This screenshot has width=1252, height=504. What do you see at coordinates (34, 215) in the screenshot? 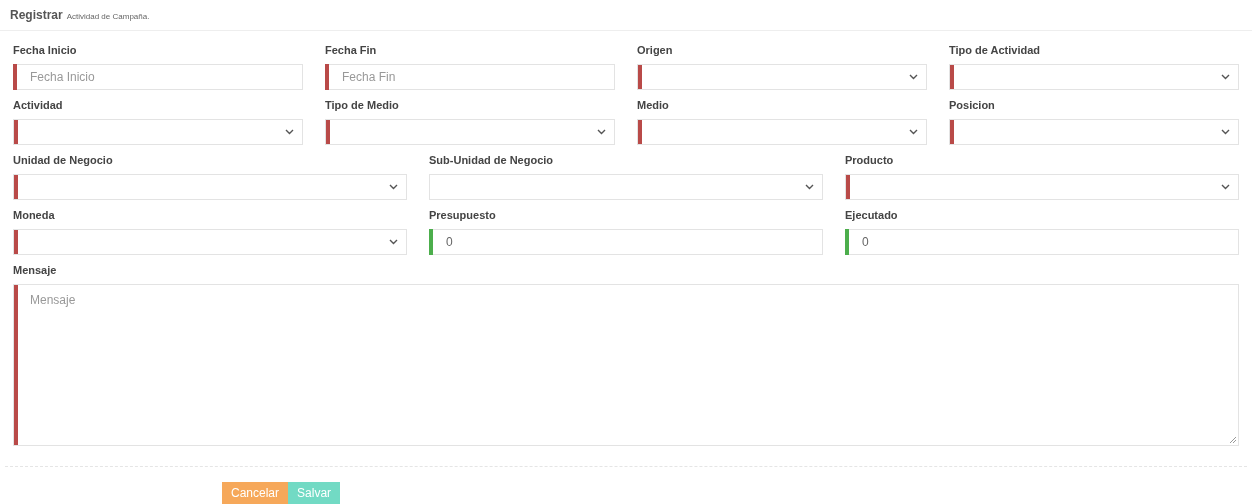
I see `field-label: Moneda` at bounding box center [34, 215].